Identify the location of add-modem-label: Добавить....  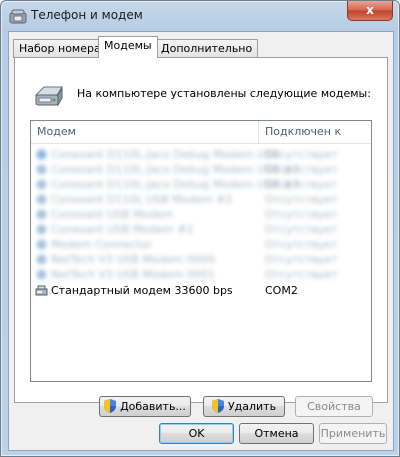
(153, 406).